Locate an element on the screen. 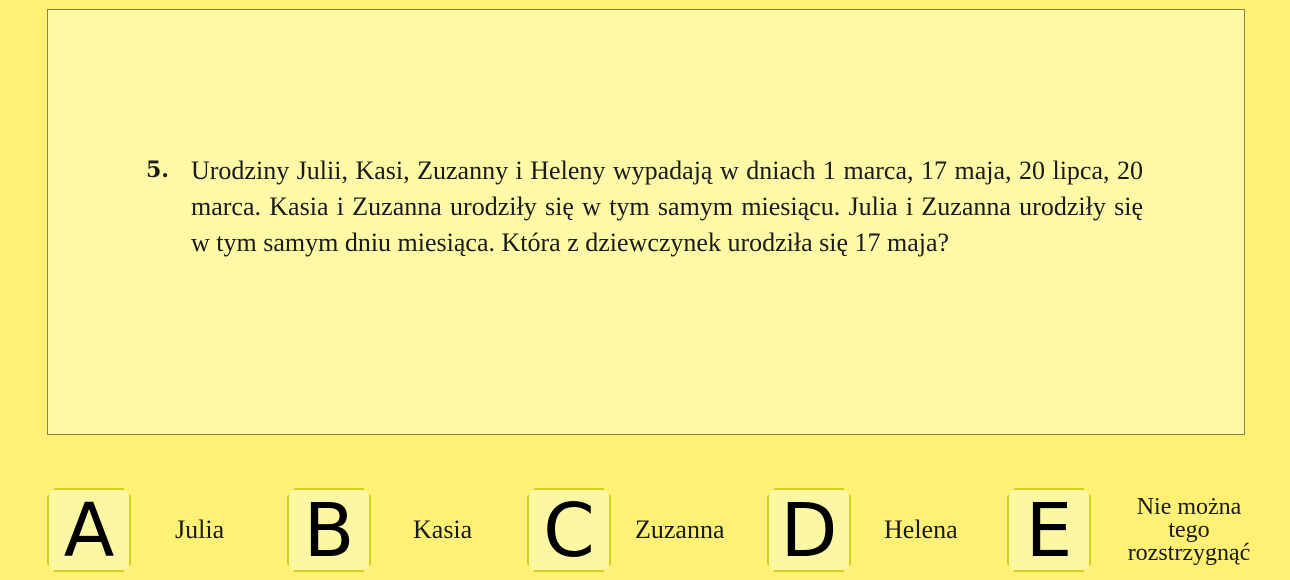 This screenshot has width=1290, height=580. answer-d-letter: D is located at coordinates (809, 531).